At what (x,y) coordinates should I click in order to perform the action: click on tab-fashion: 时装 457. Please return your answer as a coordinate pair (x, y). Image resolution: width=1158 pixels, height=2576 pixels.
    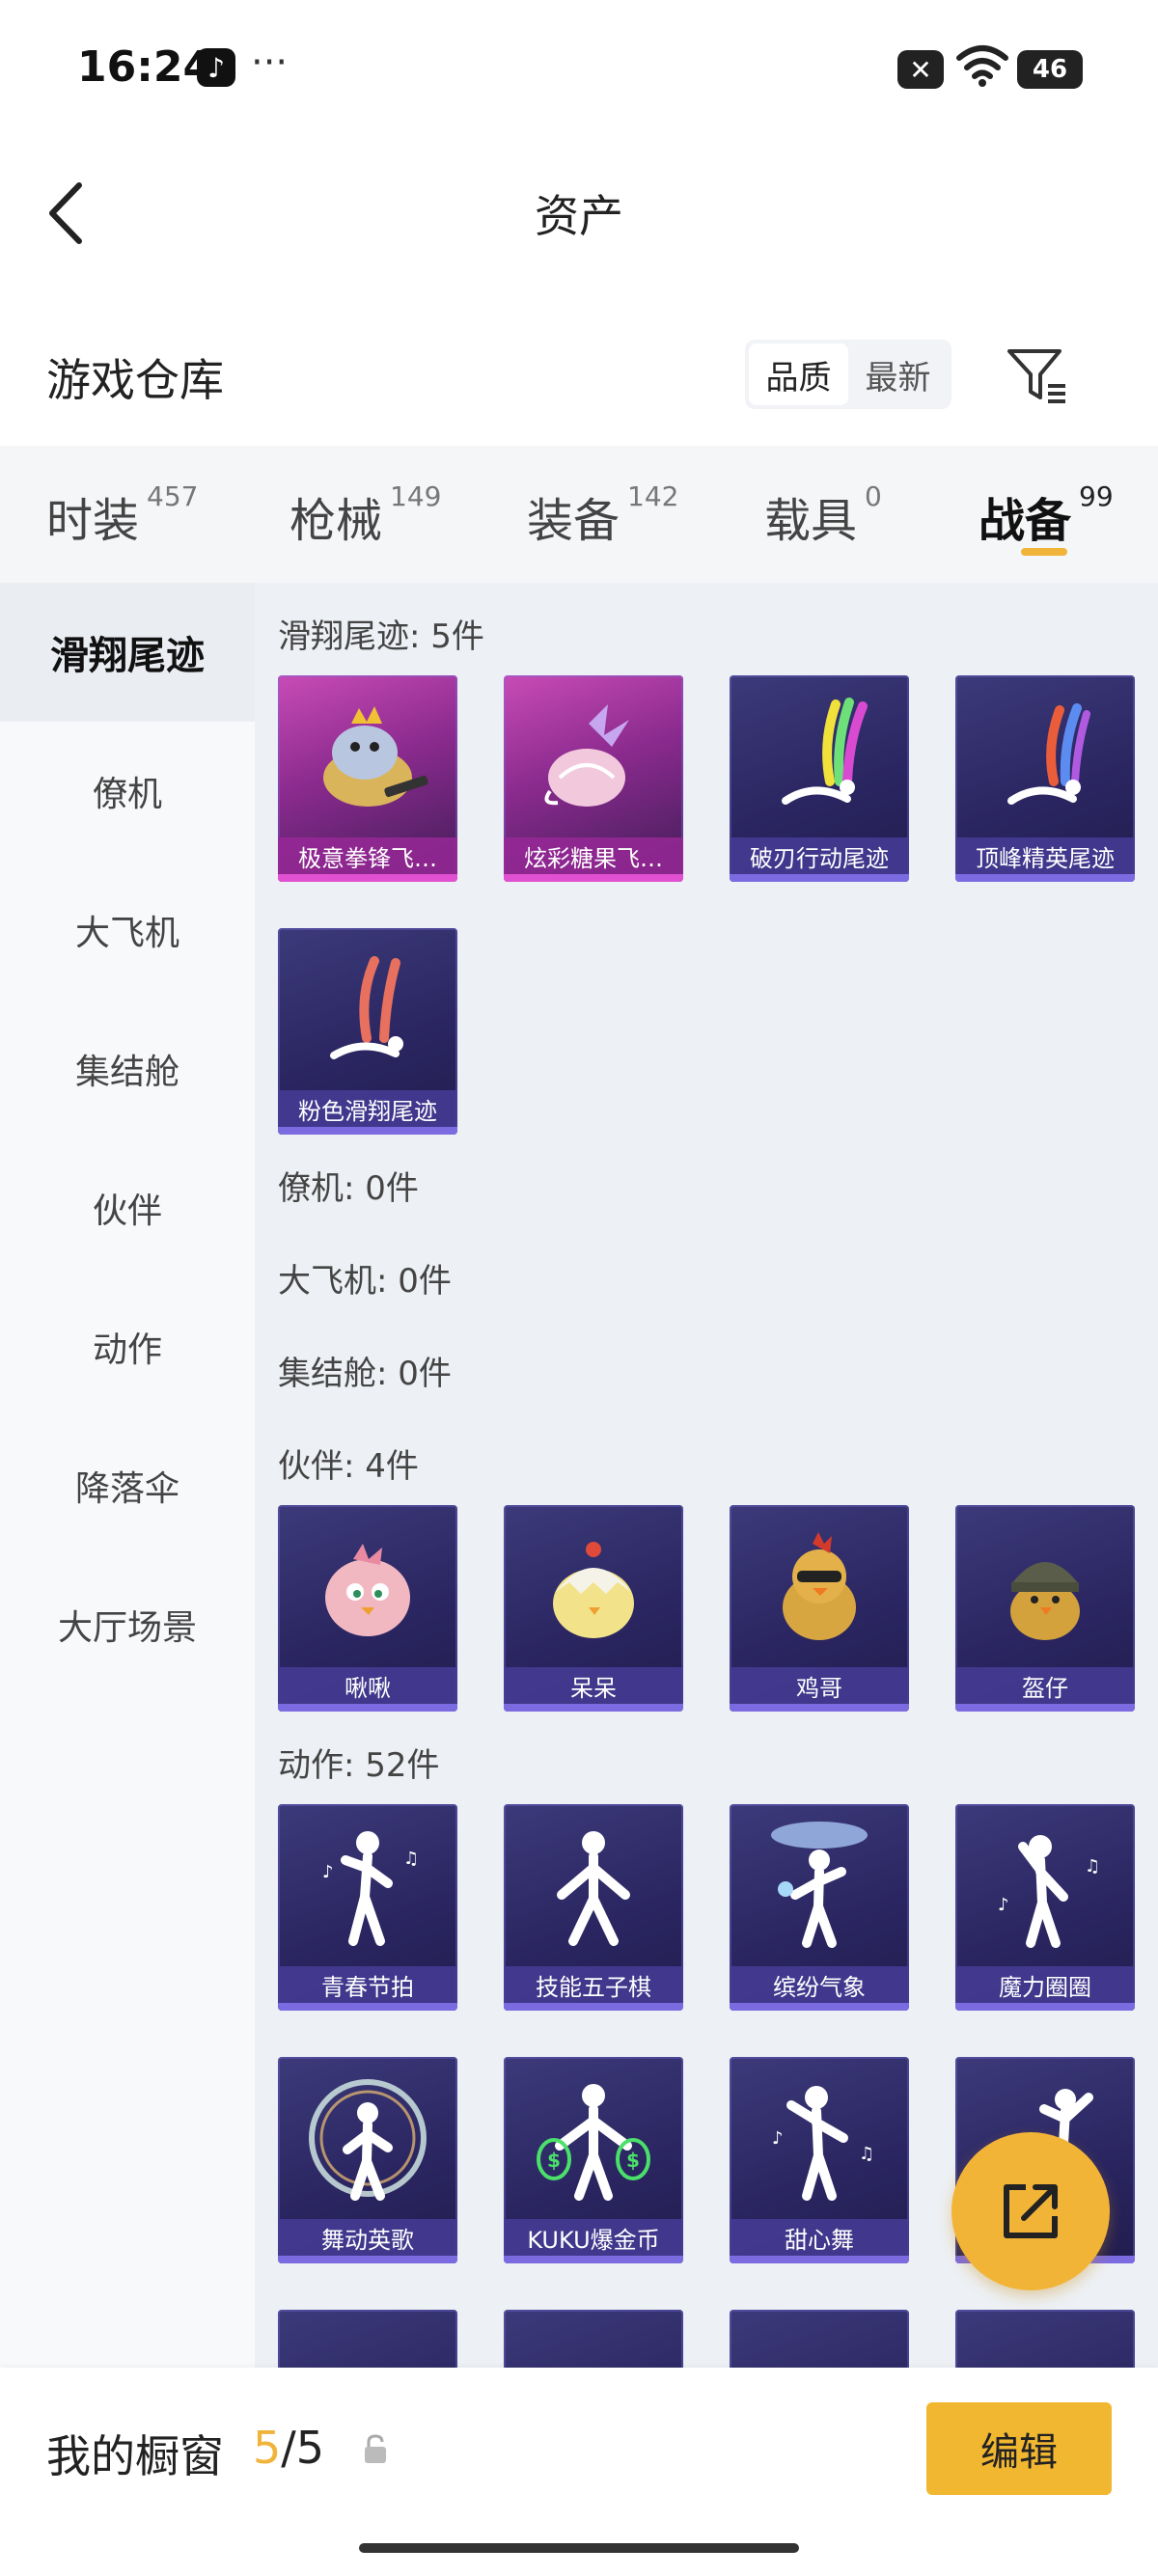
    Looking at the image, I should click on (122, 515).